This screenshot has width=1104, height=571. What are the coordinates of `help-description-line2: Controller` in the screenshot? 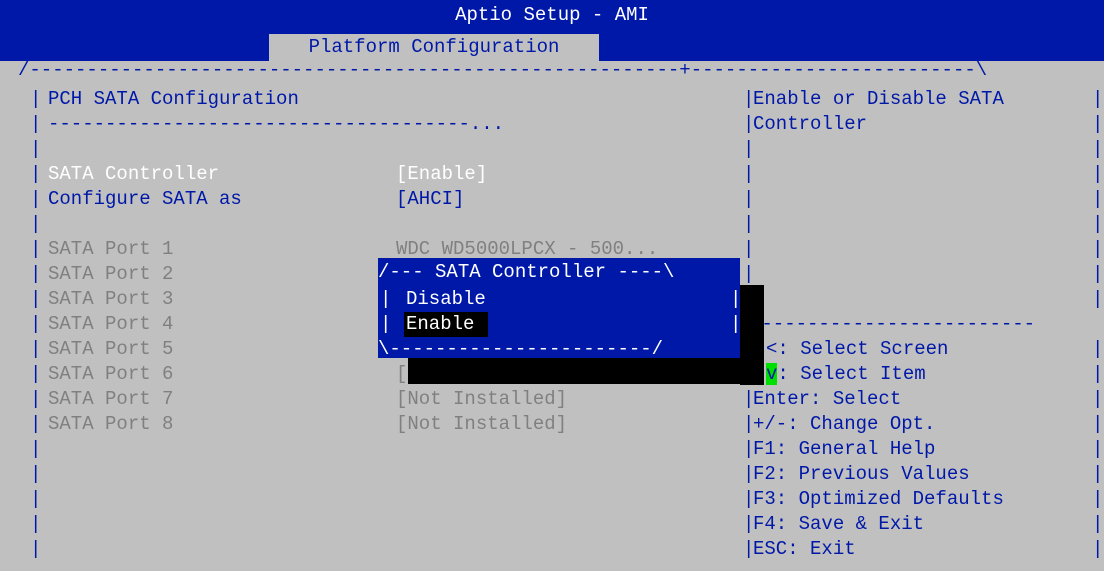 It's located at (810, 124).